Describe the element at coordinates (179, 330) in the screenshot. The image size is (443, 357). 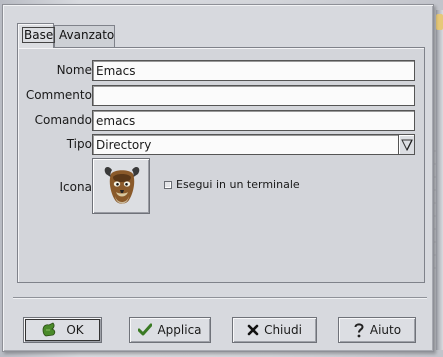
I see `applica-label: Applica` at that location.